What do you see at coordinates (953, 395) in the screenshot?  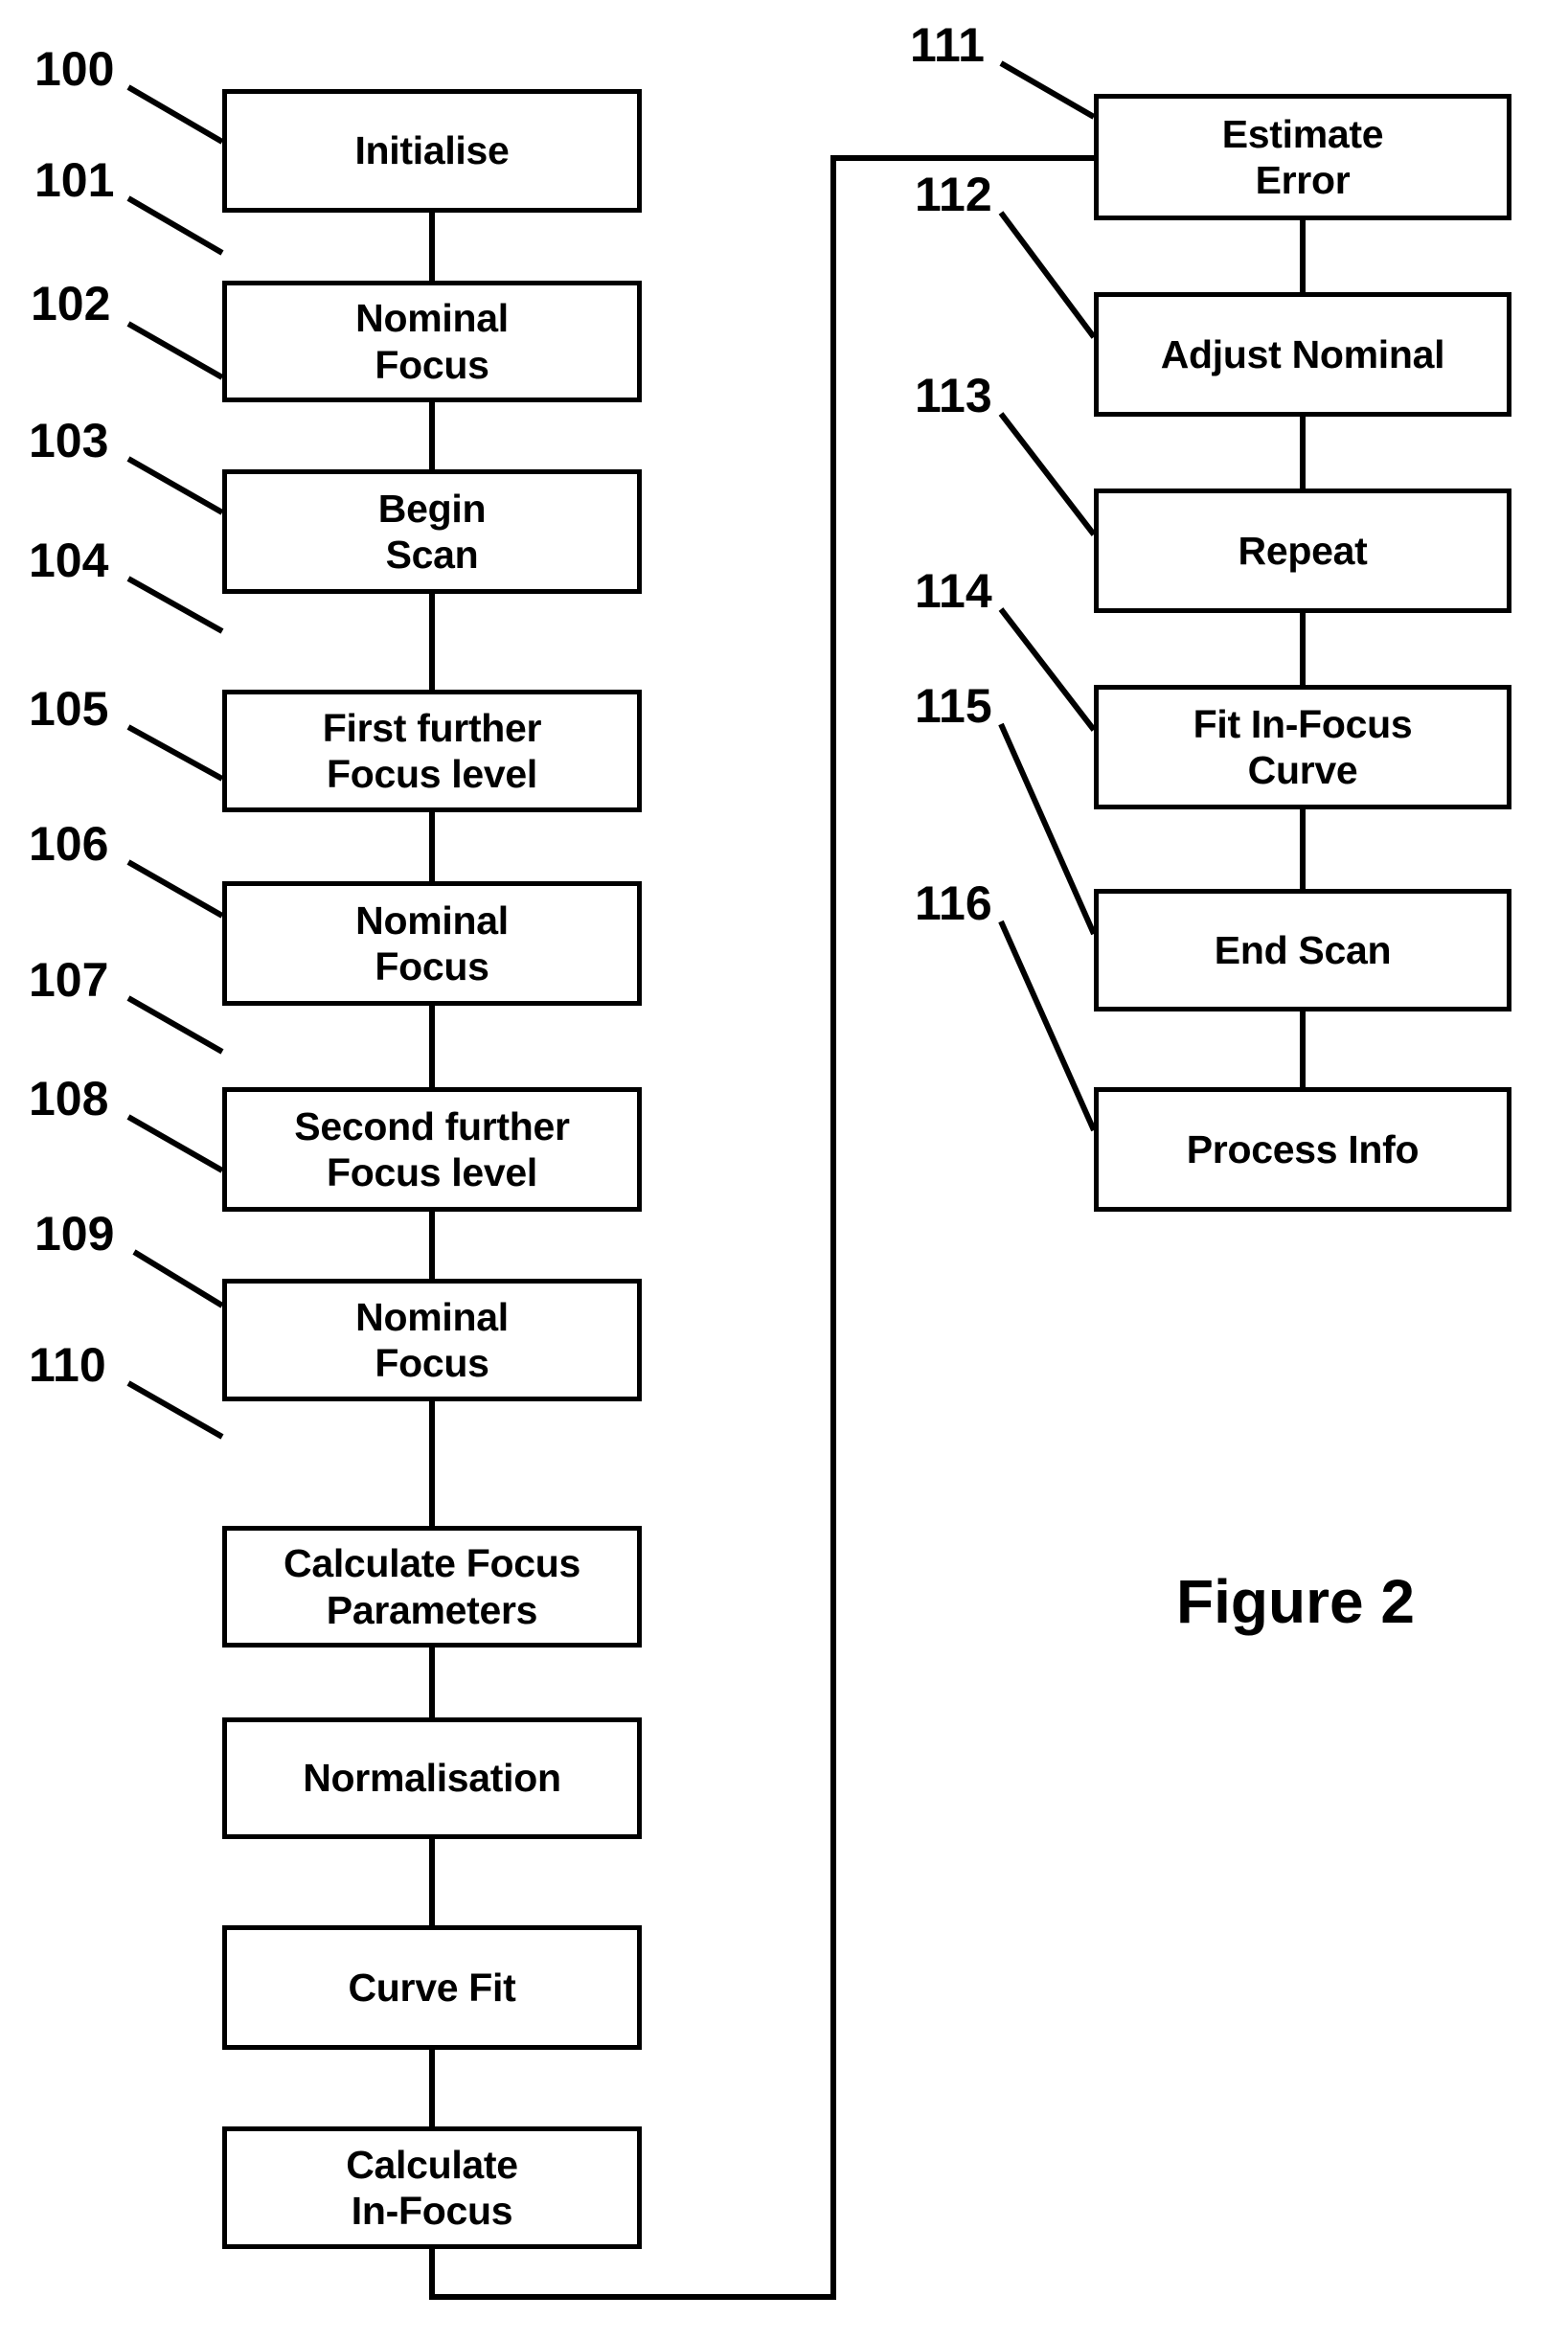 I see `ref-number-113: 113` at bounding box center [953, 395].